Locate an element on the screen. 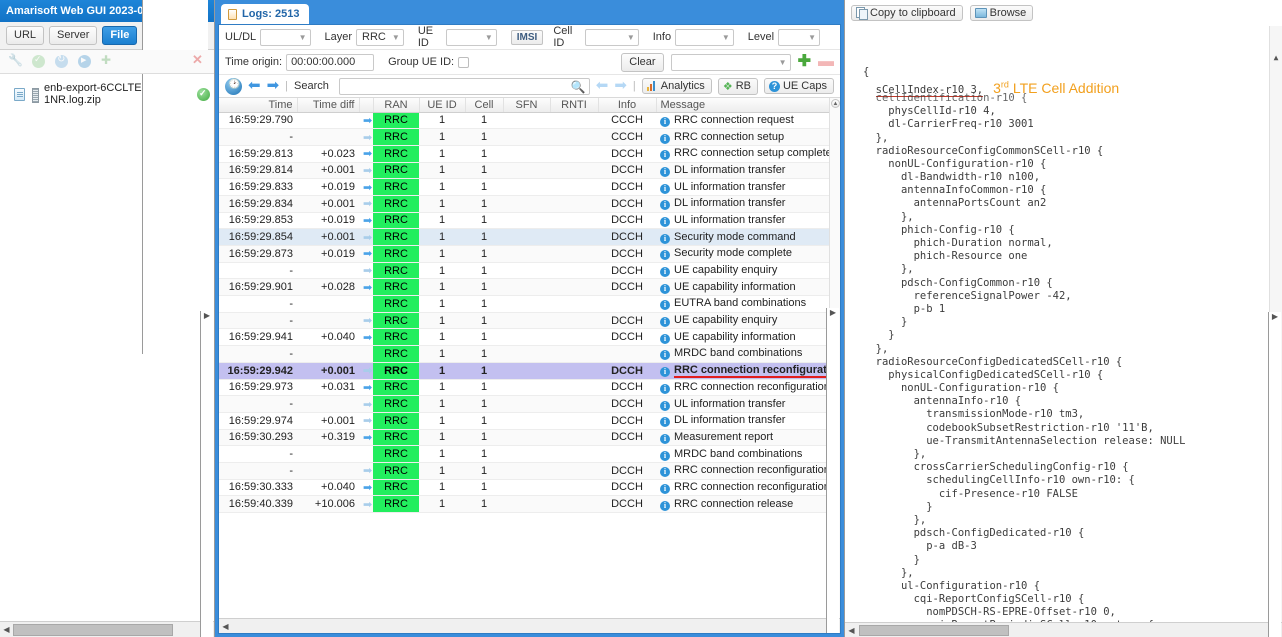 This screenshot has height=637, width=1282. time-origin-input: 00:00:00.000 is located at coordinates (330, 62).